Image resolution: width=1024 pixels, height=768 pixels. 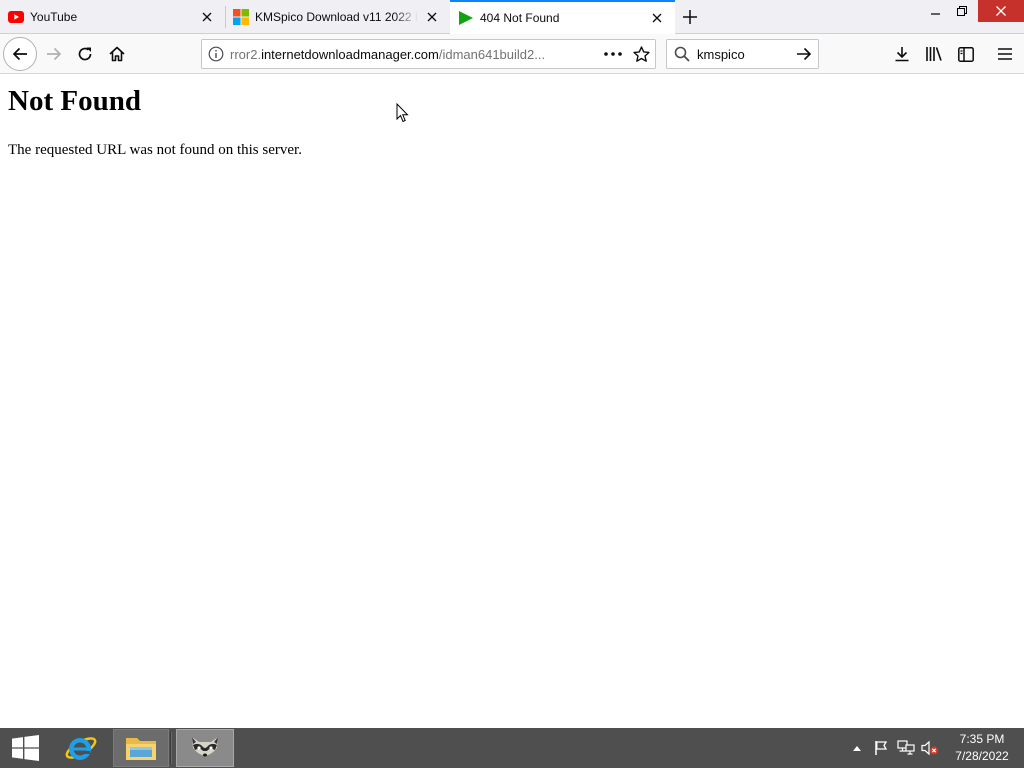 I want to click on reload-button, so click(x=85, y=54).